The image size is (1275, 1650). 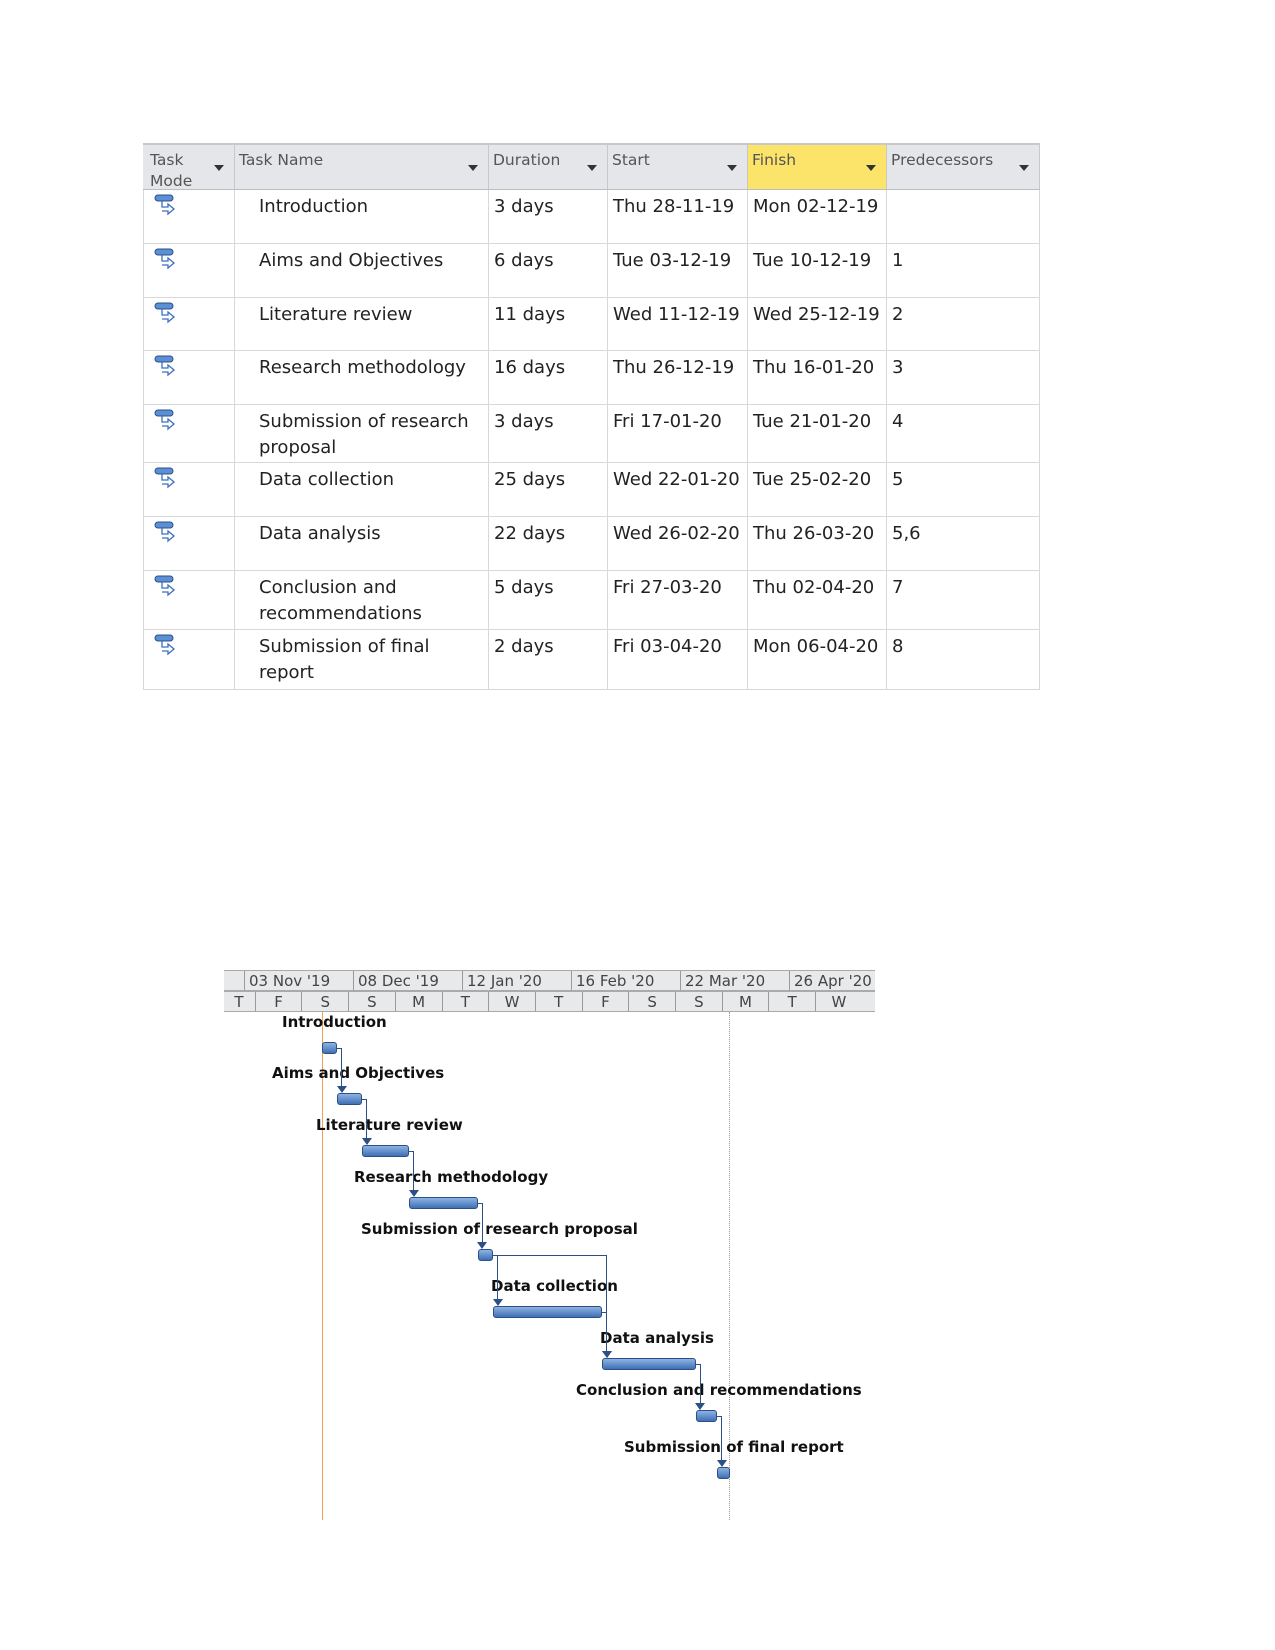 I want to click on task-bar-label: Literature review, so click(x=389, y=1125).